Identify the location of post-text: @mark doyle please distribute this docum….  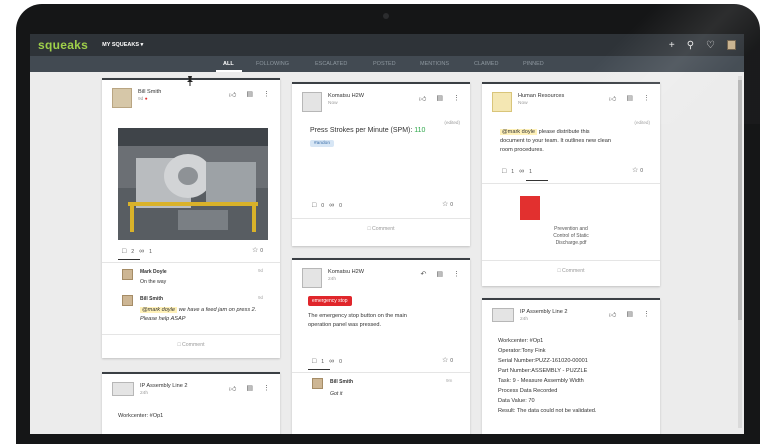
(556, 141).